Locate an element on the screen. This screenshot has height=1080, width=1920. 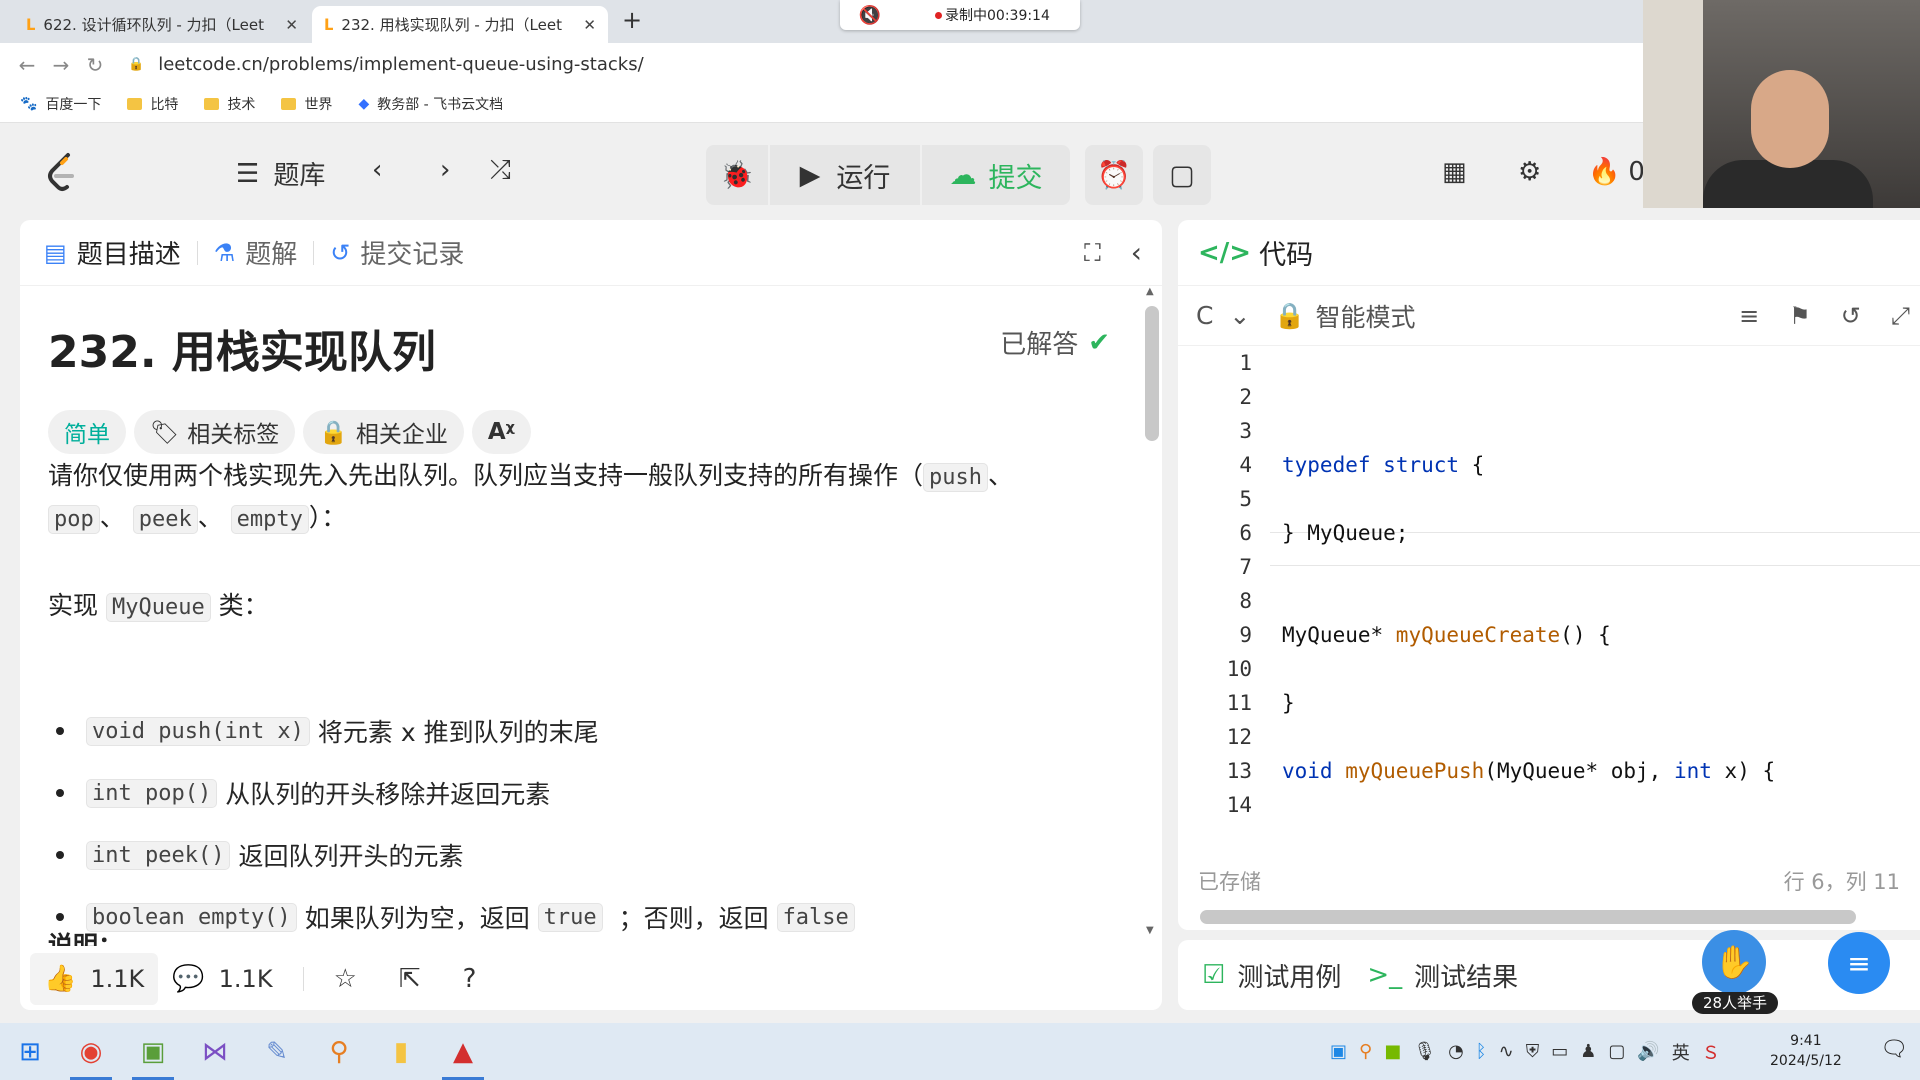
code-line: 2 is located at coordinates (1549, 397).